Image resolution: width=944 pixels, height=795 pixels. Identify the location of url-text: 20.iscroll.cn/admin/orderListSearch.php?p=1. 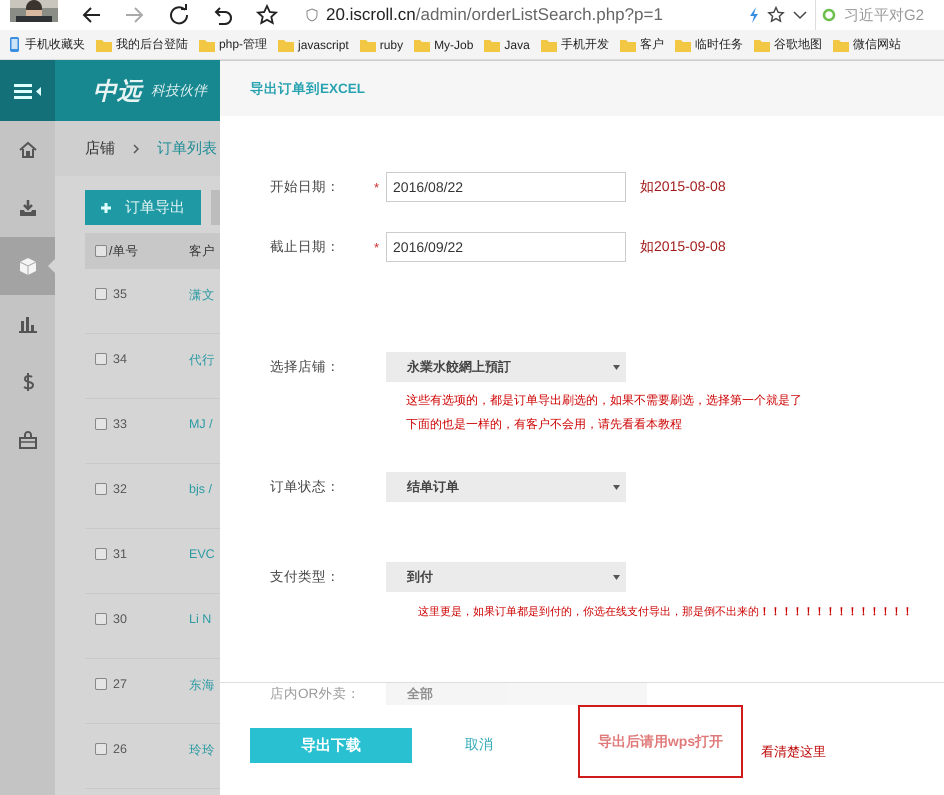
(494, 15).